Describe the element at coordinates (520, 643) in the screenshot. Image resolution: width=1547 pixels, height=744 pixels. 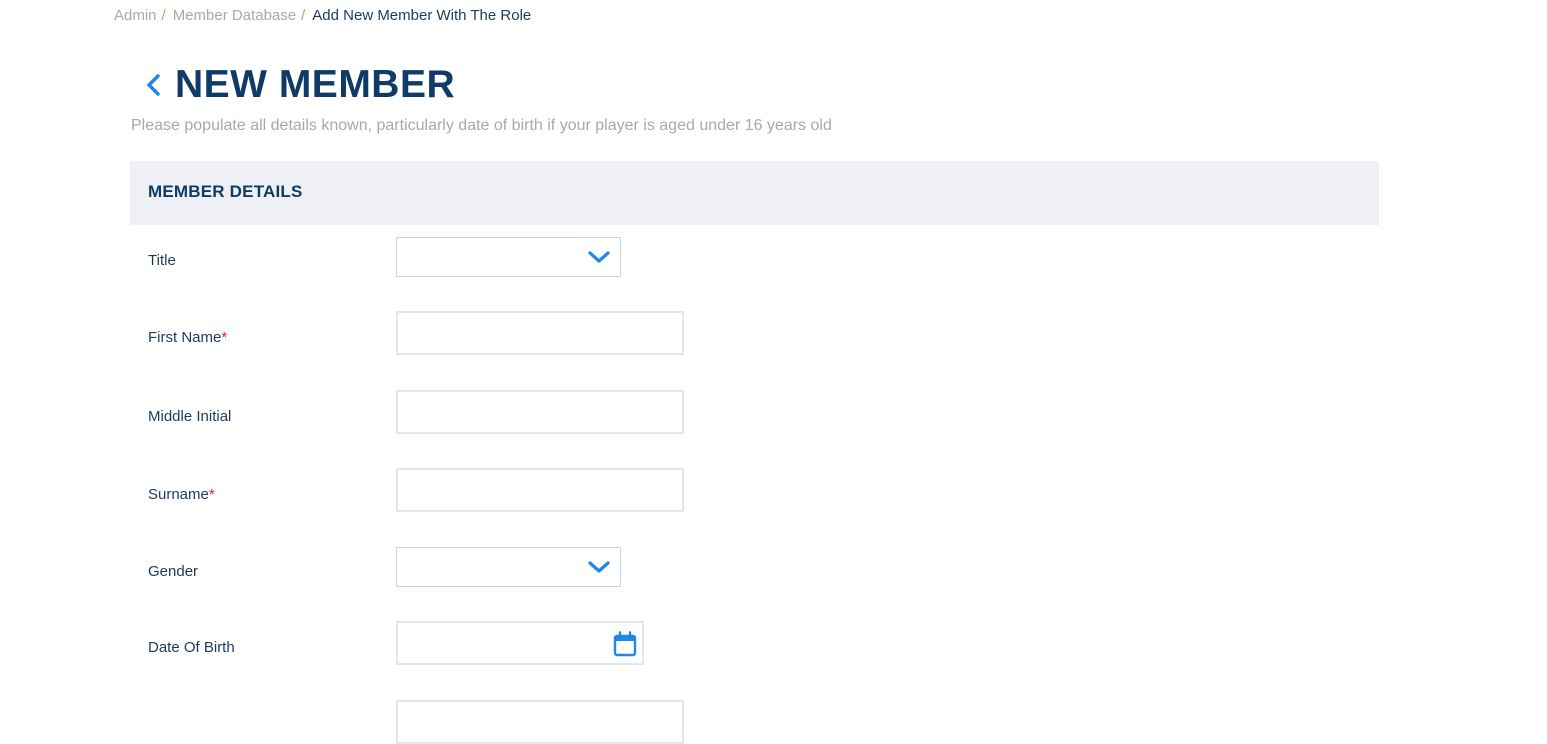
I see `date-of-birth-input` at that location.